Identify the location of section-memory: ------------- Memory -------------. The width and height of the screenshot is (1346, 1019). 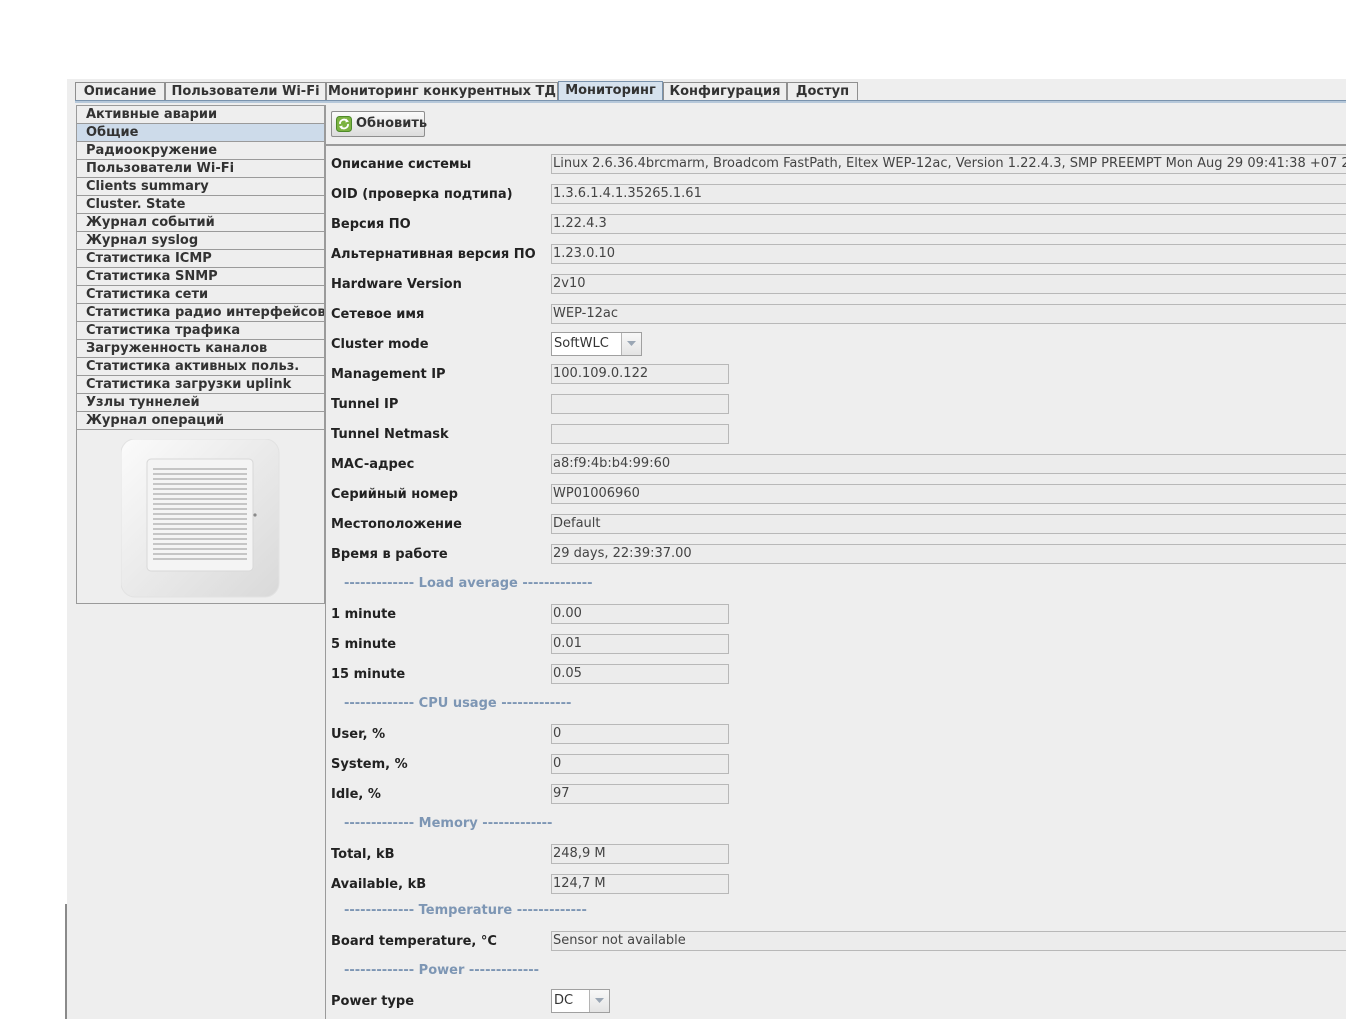
(448, 823).